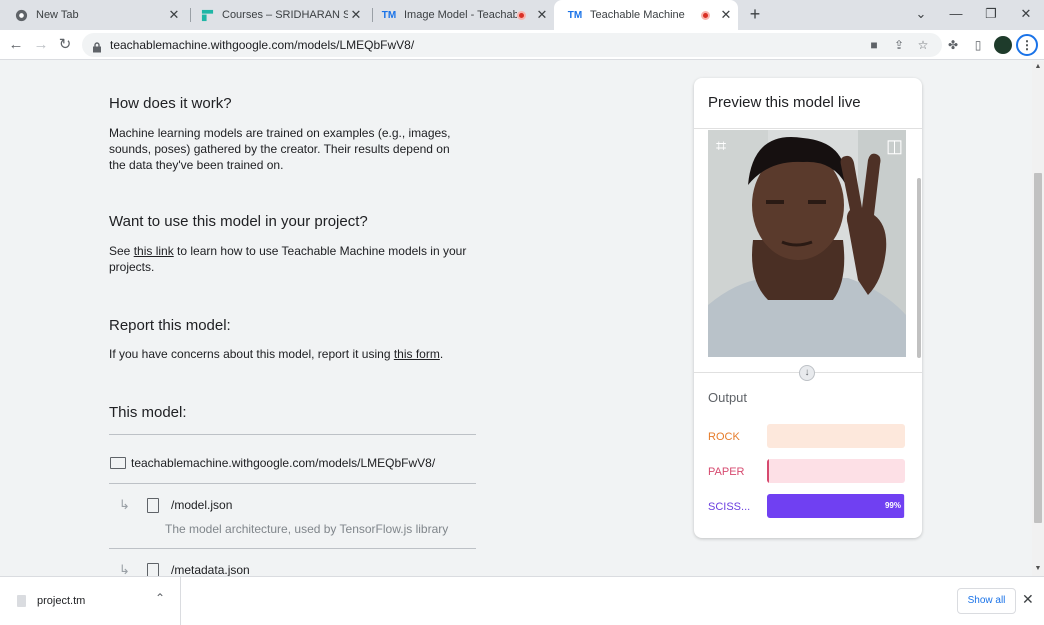  Describe the element at coordinates (755, 14) in the screenshot. I see `new-tab-button: +` at that location.